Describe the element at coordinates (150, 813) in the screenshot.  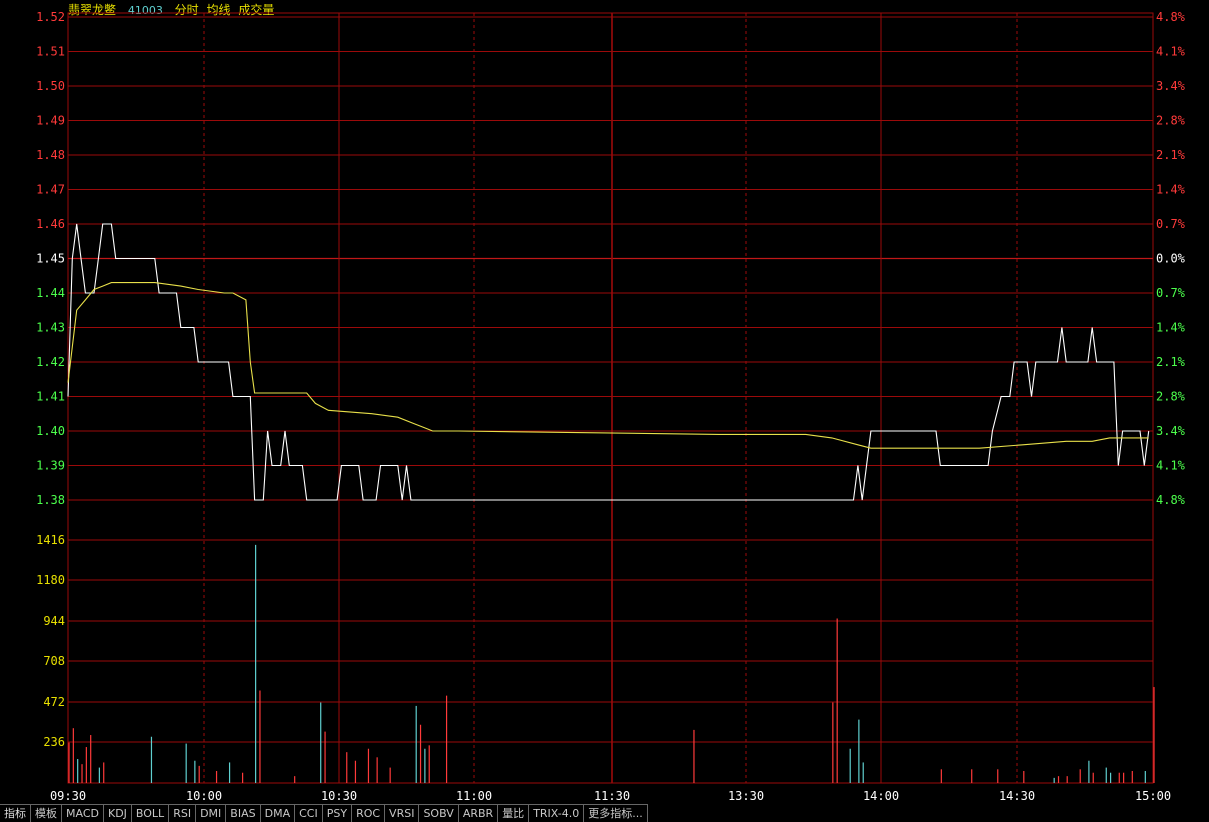
I see `tab-4: BOLL` at that location.